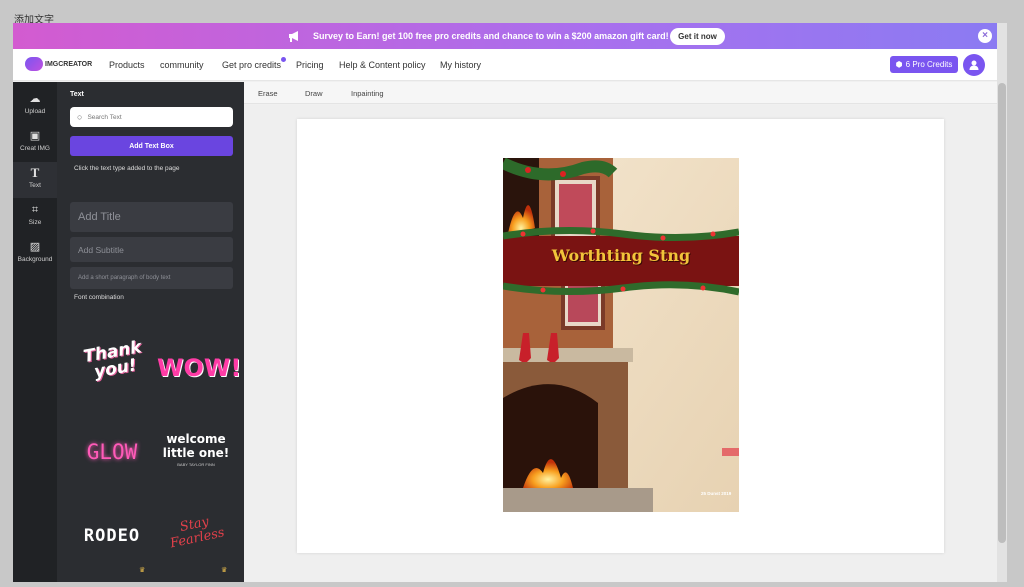 Image resolution: width=1024 pixels, height=587 pixels. I want to click on nav-help: Help & Content policy, so click(382, 65).